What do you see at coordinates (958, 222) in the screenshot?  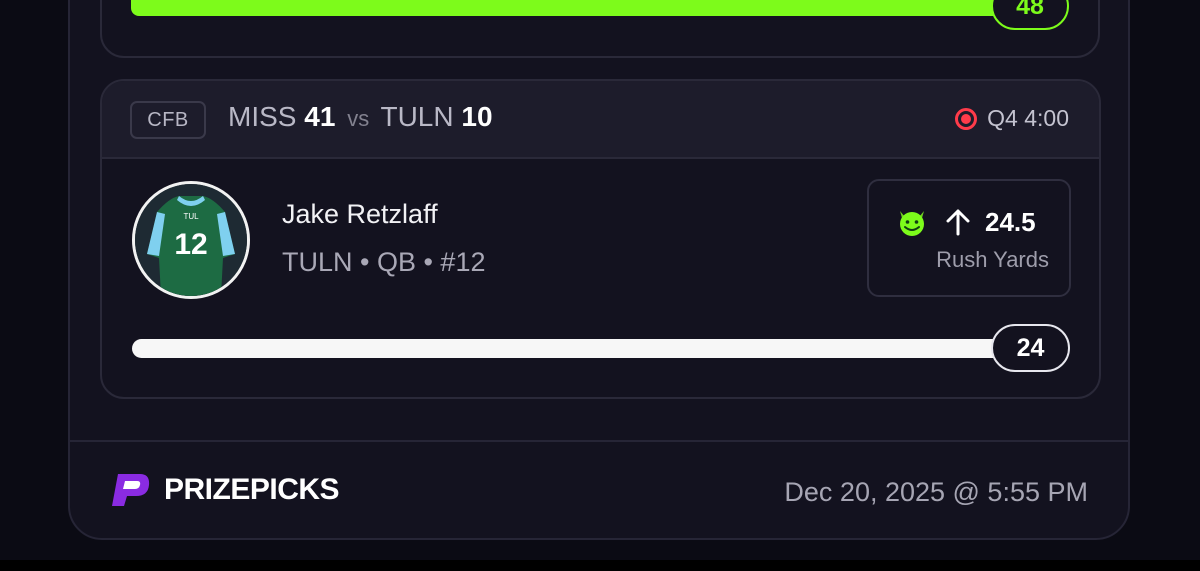 I see `arrow-up-icon` at bounding box center [958, 222].